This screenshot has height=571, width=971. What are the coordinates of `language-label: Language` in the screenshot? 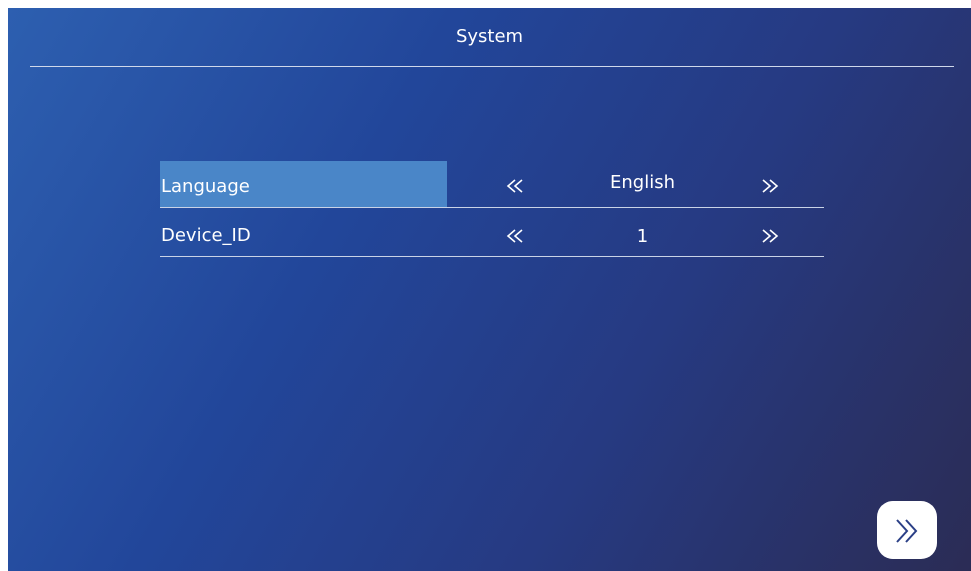 It's located at (205, 186).